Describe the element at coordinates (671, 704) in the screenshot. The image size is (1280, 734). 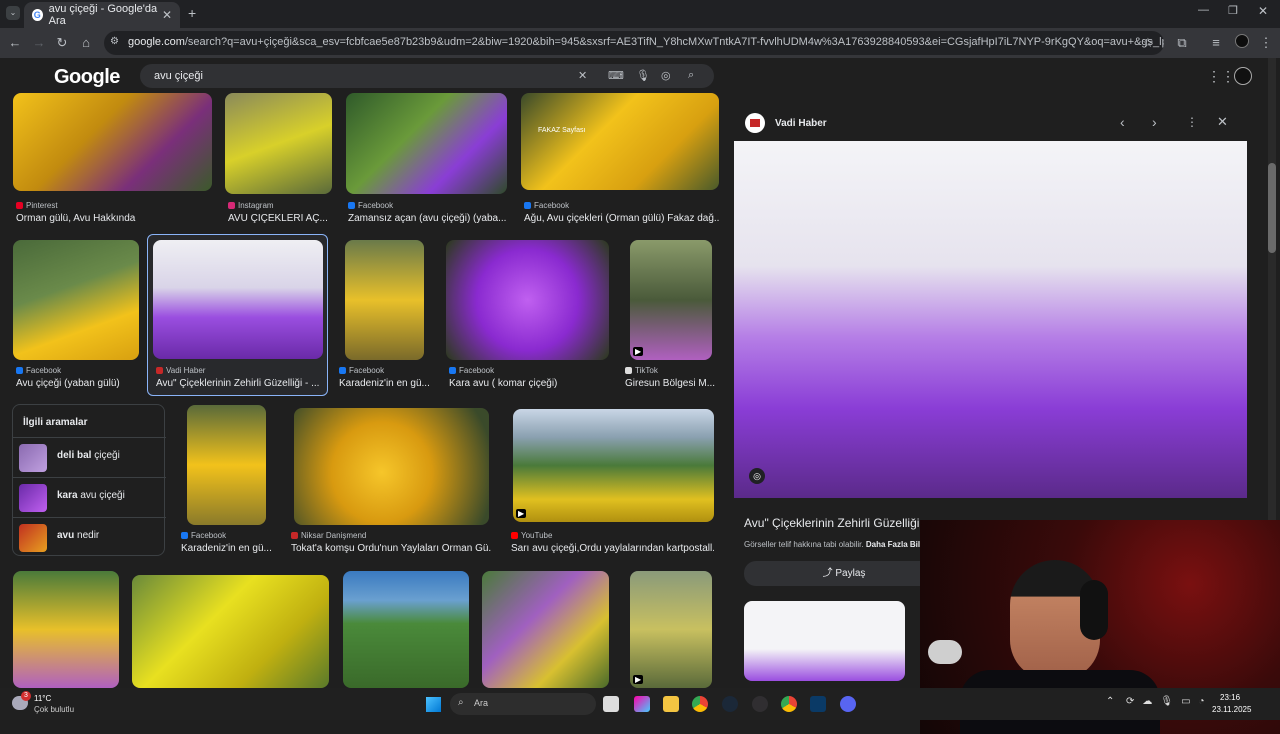
I see `file-explorer-icon` at that location.